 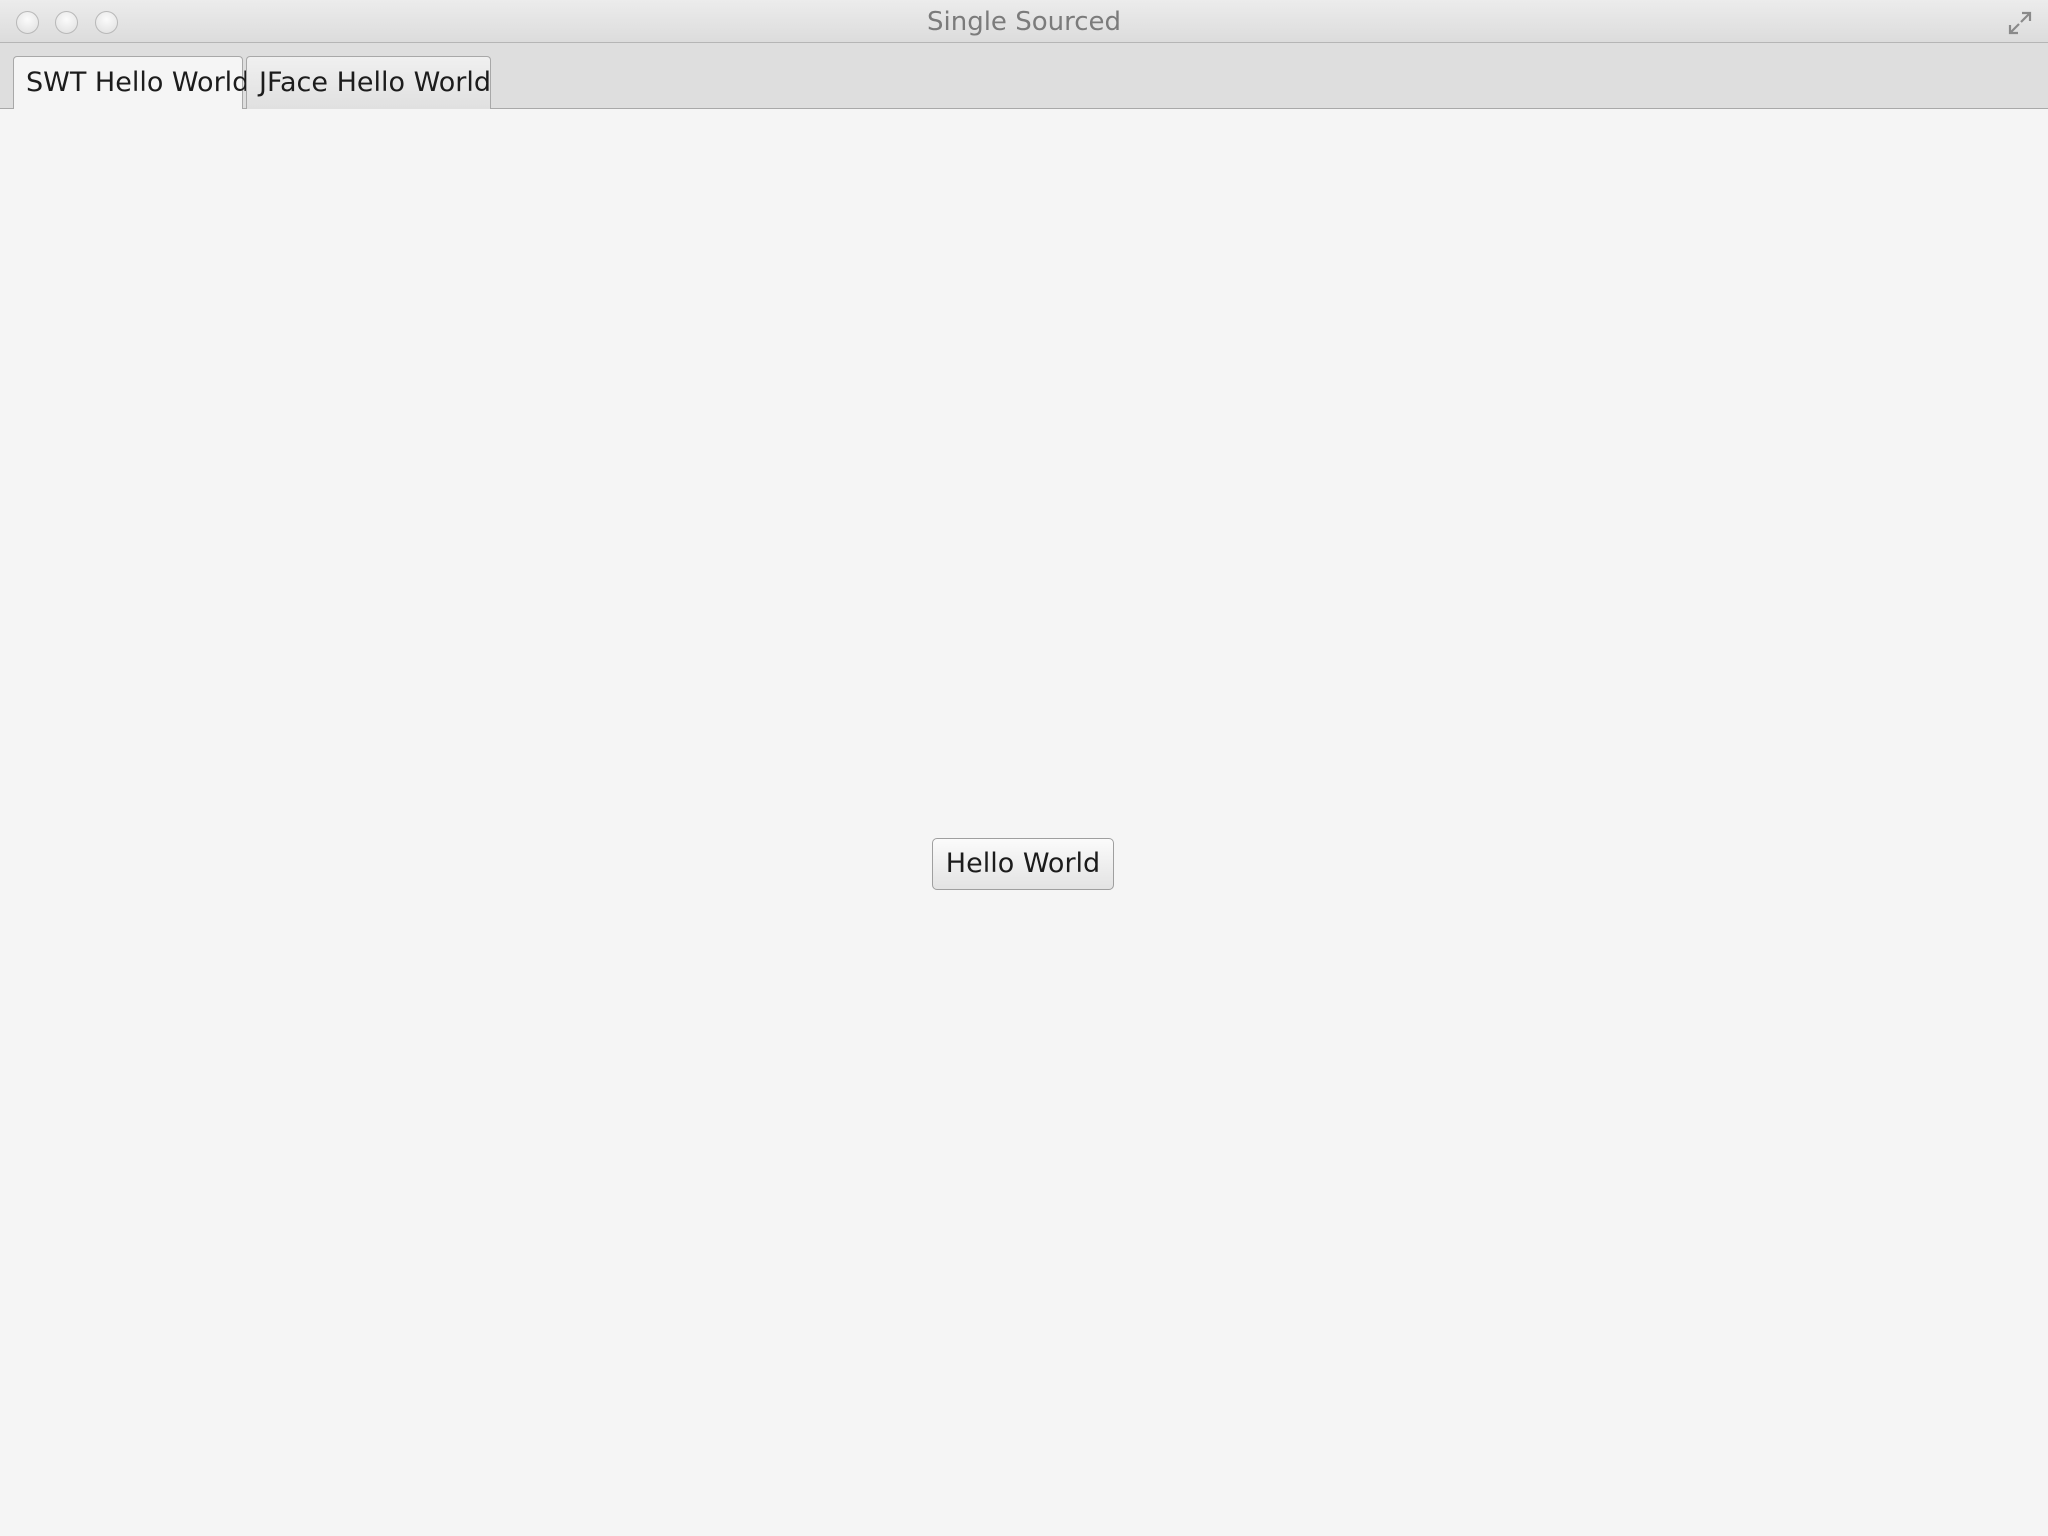 I want to click on fullscreen-icon, so click(x=2020, y=23).